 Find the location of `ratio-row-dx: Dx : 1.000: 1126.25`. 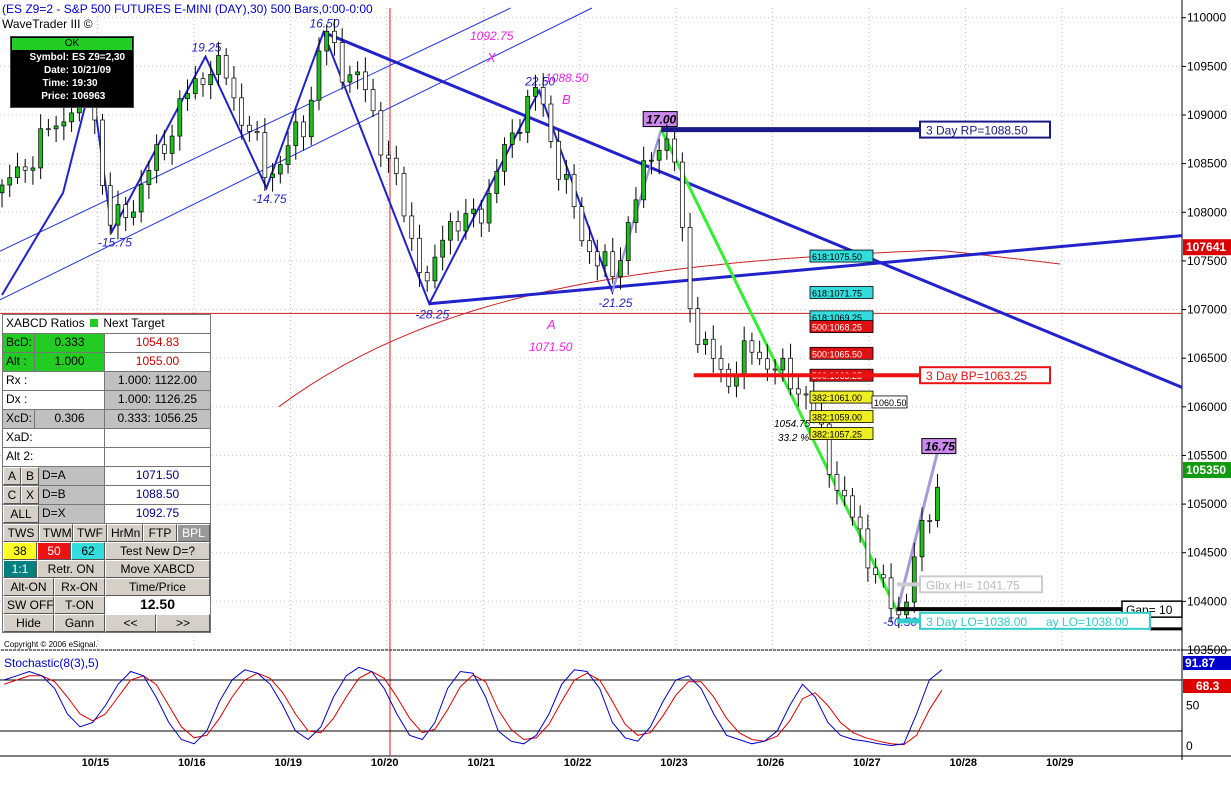

ratio-row-dx: Dx : 1.000: 1126.25 is located at coordinates (106, 400).